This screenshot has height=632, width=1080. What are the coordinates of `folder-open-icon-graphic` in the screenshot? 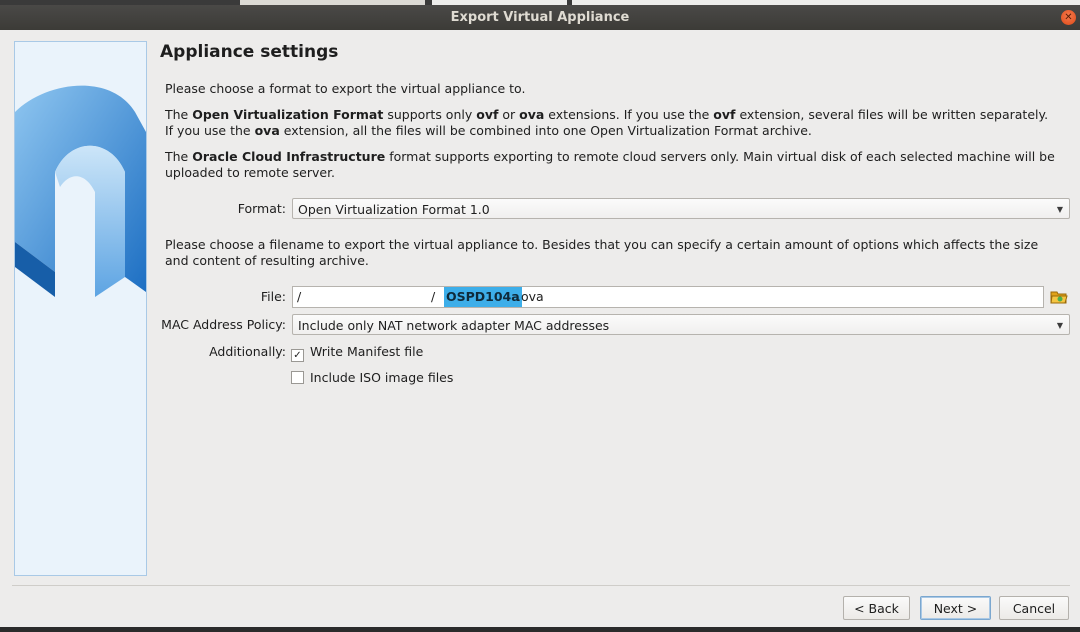 It's located at (1059, 297).